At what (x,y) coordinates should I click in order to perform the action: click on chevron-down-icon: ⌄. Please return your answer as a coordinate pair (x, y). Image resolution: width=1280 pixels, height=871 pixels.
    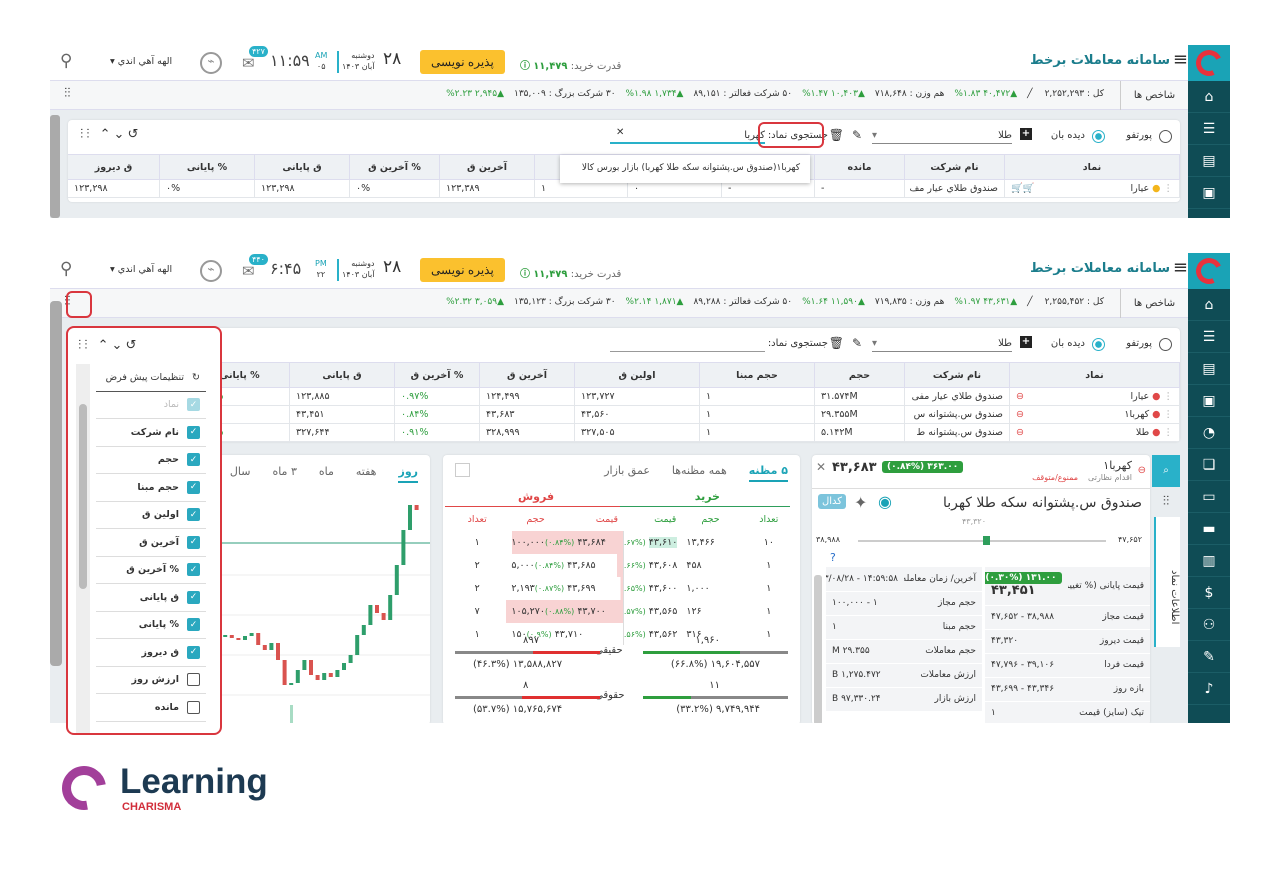
    Looking at the image, I should click on (121, 134).